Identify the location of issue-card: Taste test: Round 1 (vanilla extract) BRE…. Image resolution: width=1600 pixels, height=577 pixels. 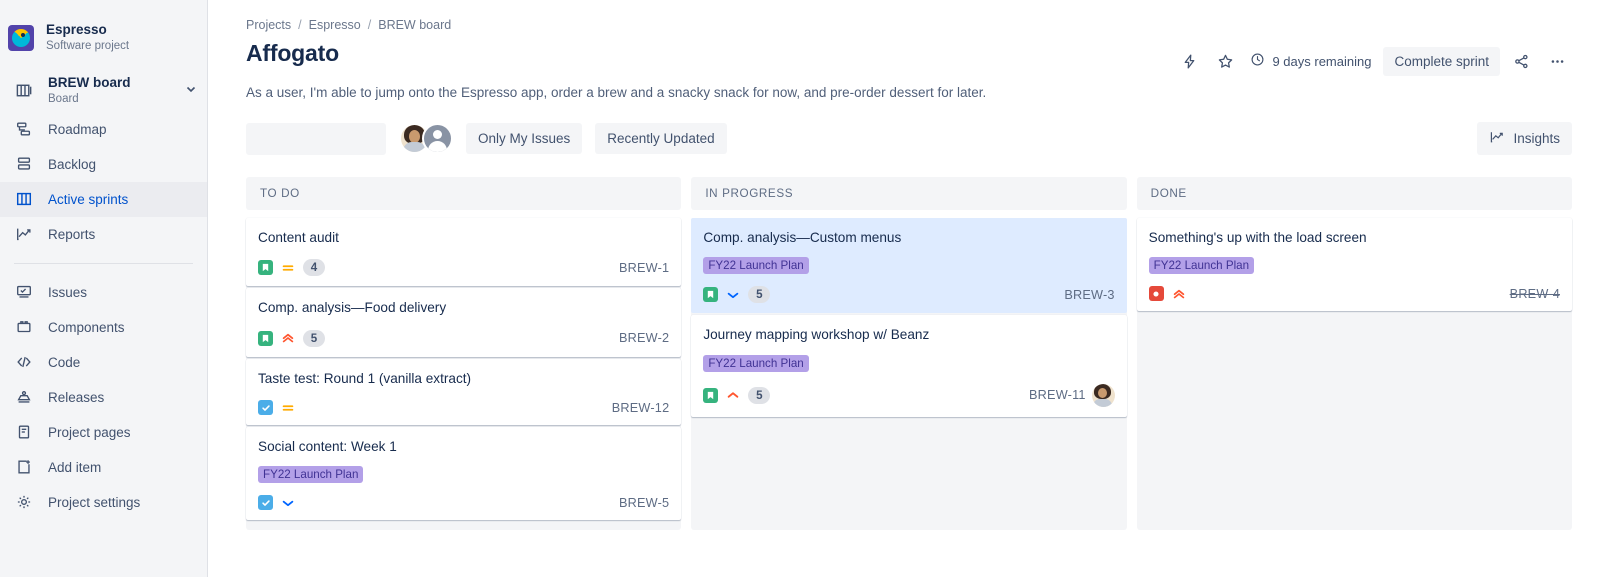
(464, 392).